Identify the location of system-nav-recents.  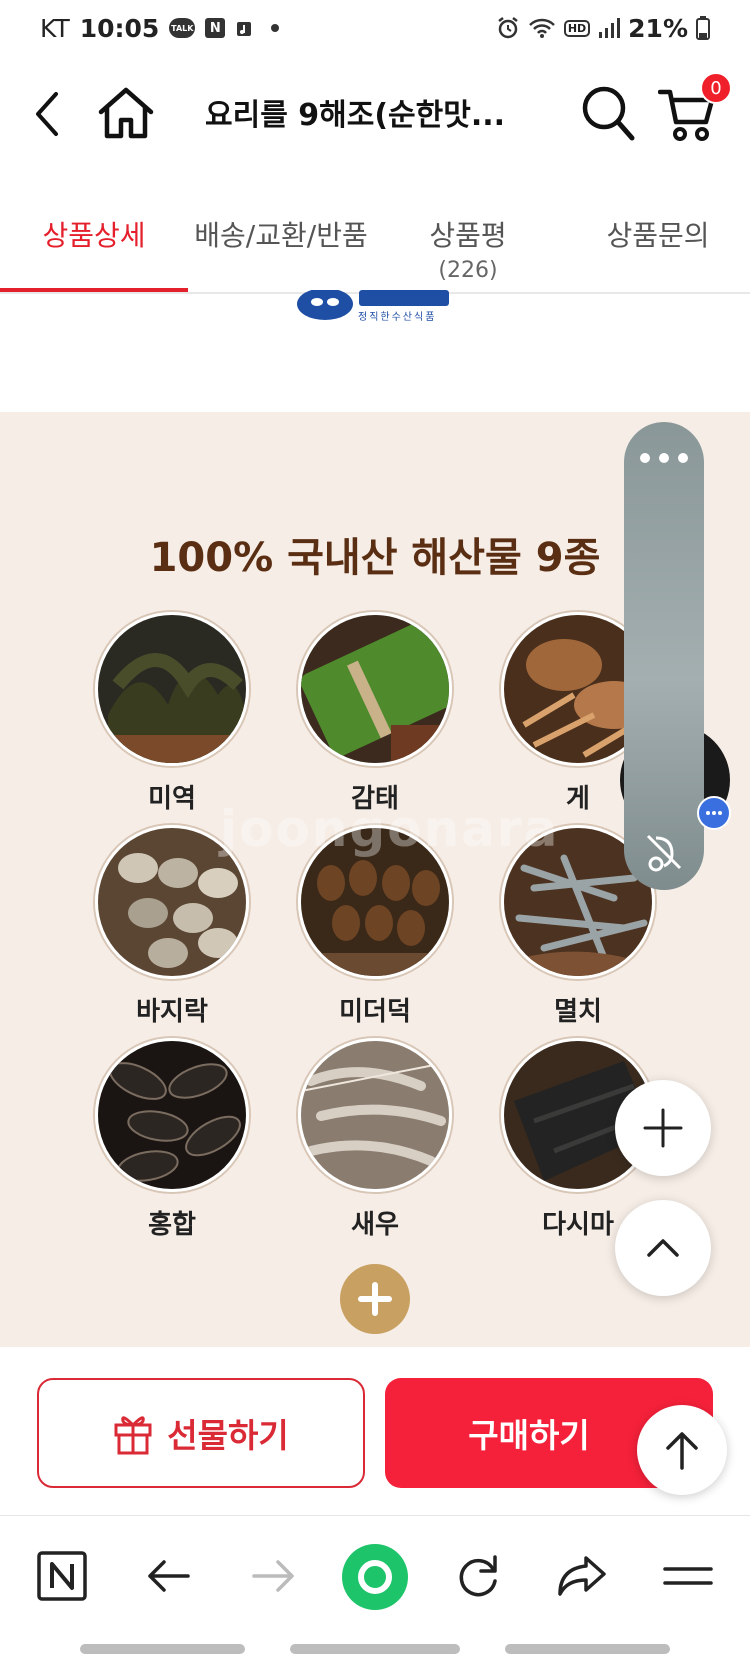
(162, 1649).